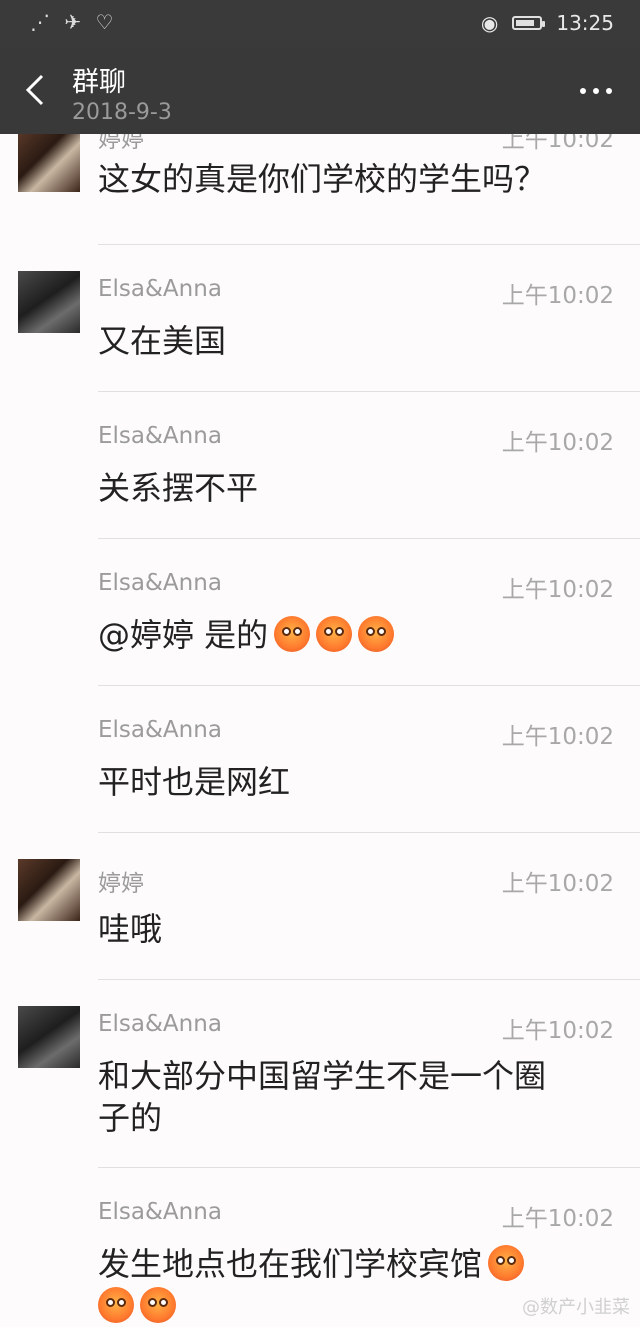  Describe the element at coordinates (320, 24) in the screenshot. I see `status-bar: ⋰ ✈ ♡ ◉ 13:25` at that location.